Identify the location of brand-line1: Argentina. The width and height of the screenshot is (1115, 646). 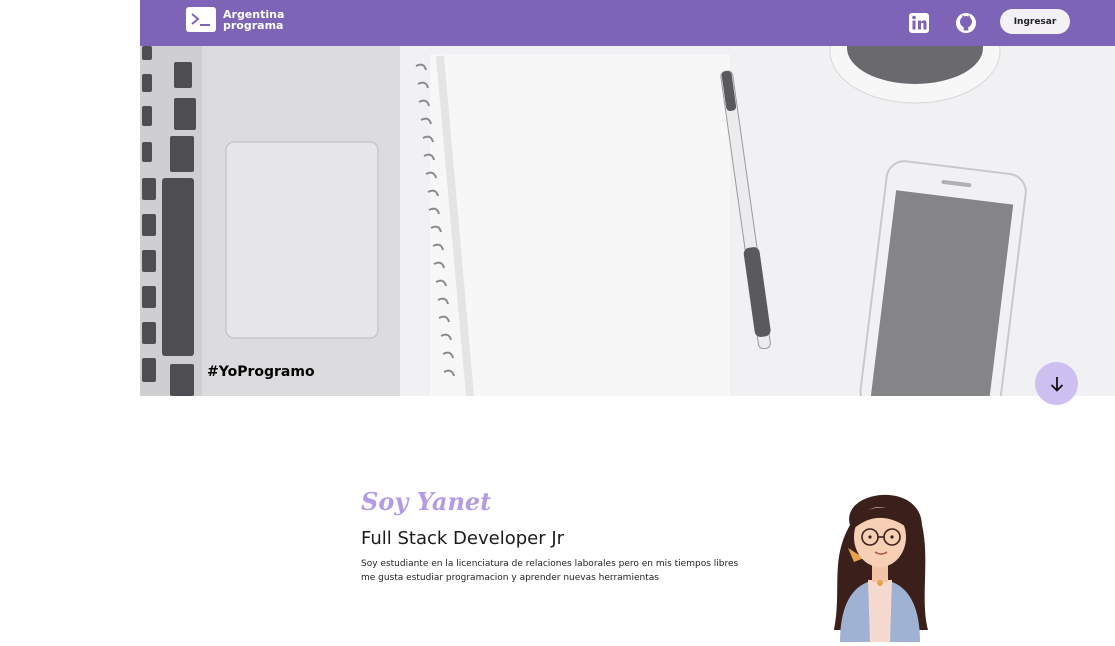
(254, 14).